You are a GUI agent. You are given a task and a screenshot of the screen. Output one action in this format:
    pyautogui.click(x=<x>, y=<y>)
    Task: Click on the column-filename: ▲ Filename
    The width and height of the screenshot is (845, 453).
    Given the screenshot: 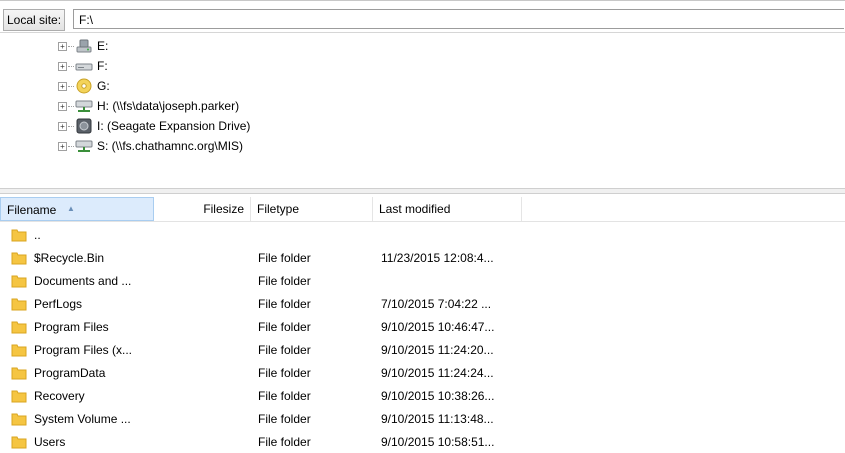 What is the action you would take?
    pyautogui.click(x=77, y=209)
    